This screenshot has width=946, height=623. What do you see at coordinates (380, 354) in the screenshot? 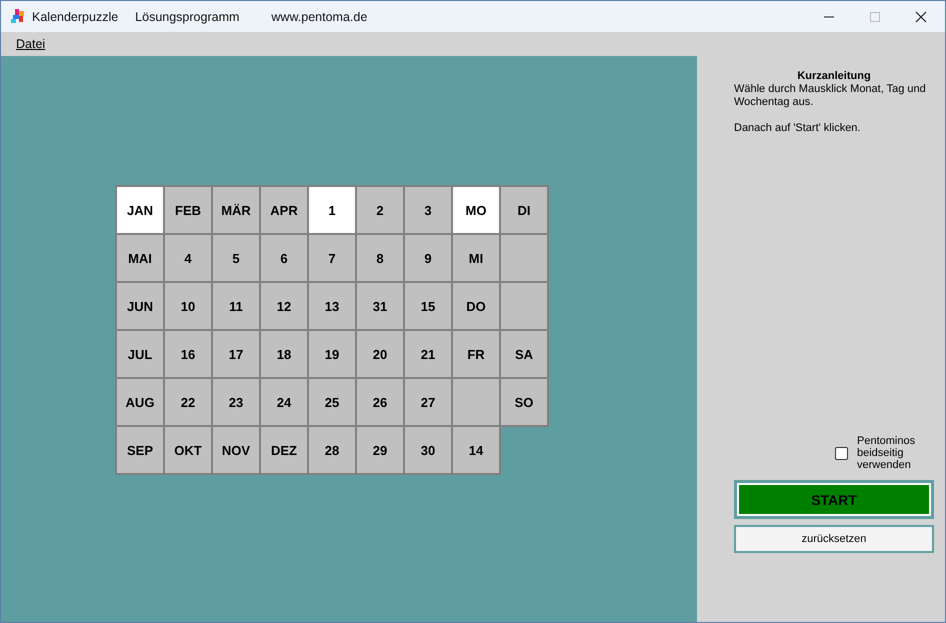
I see `calendar-cell: 20` at bounding box center [380, 354].